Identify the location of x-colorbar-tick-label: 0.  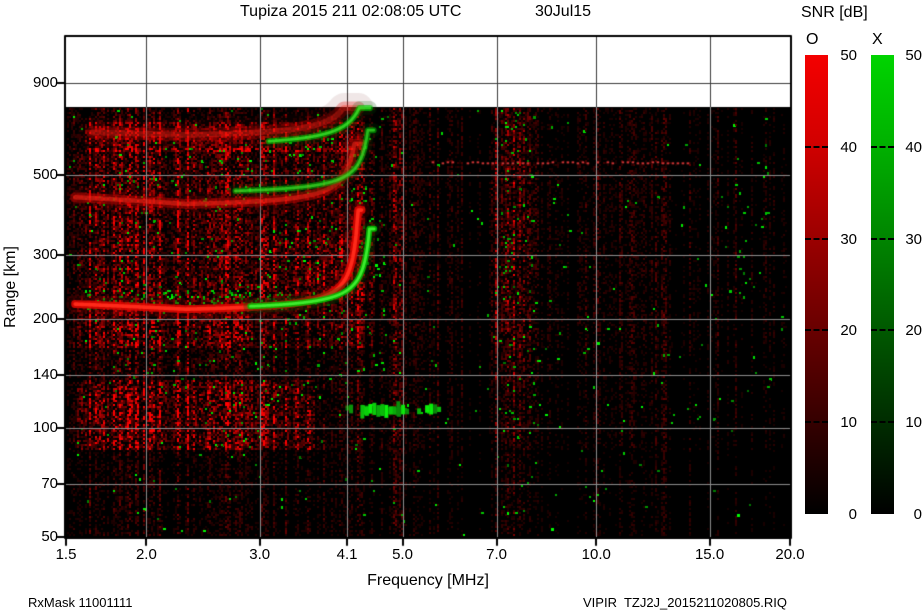
(917, 514).